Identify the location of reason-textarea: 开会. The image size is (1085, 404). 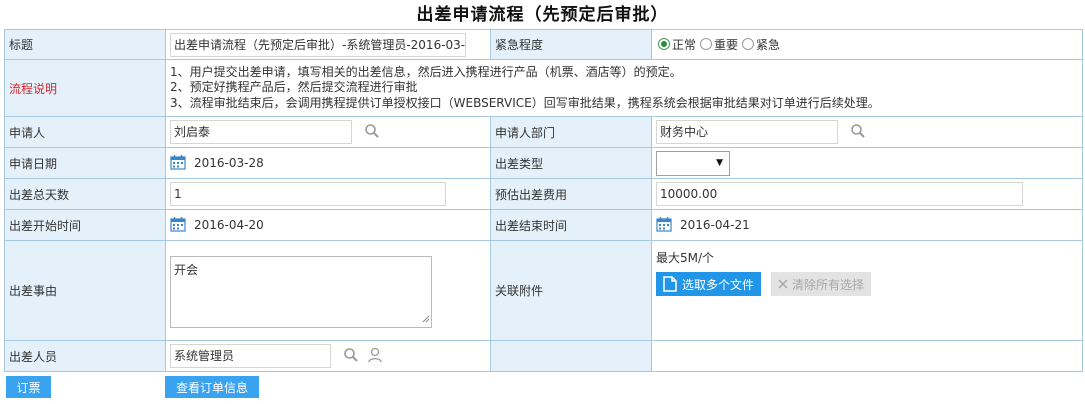
(301, 291).